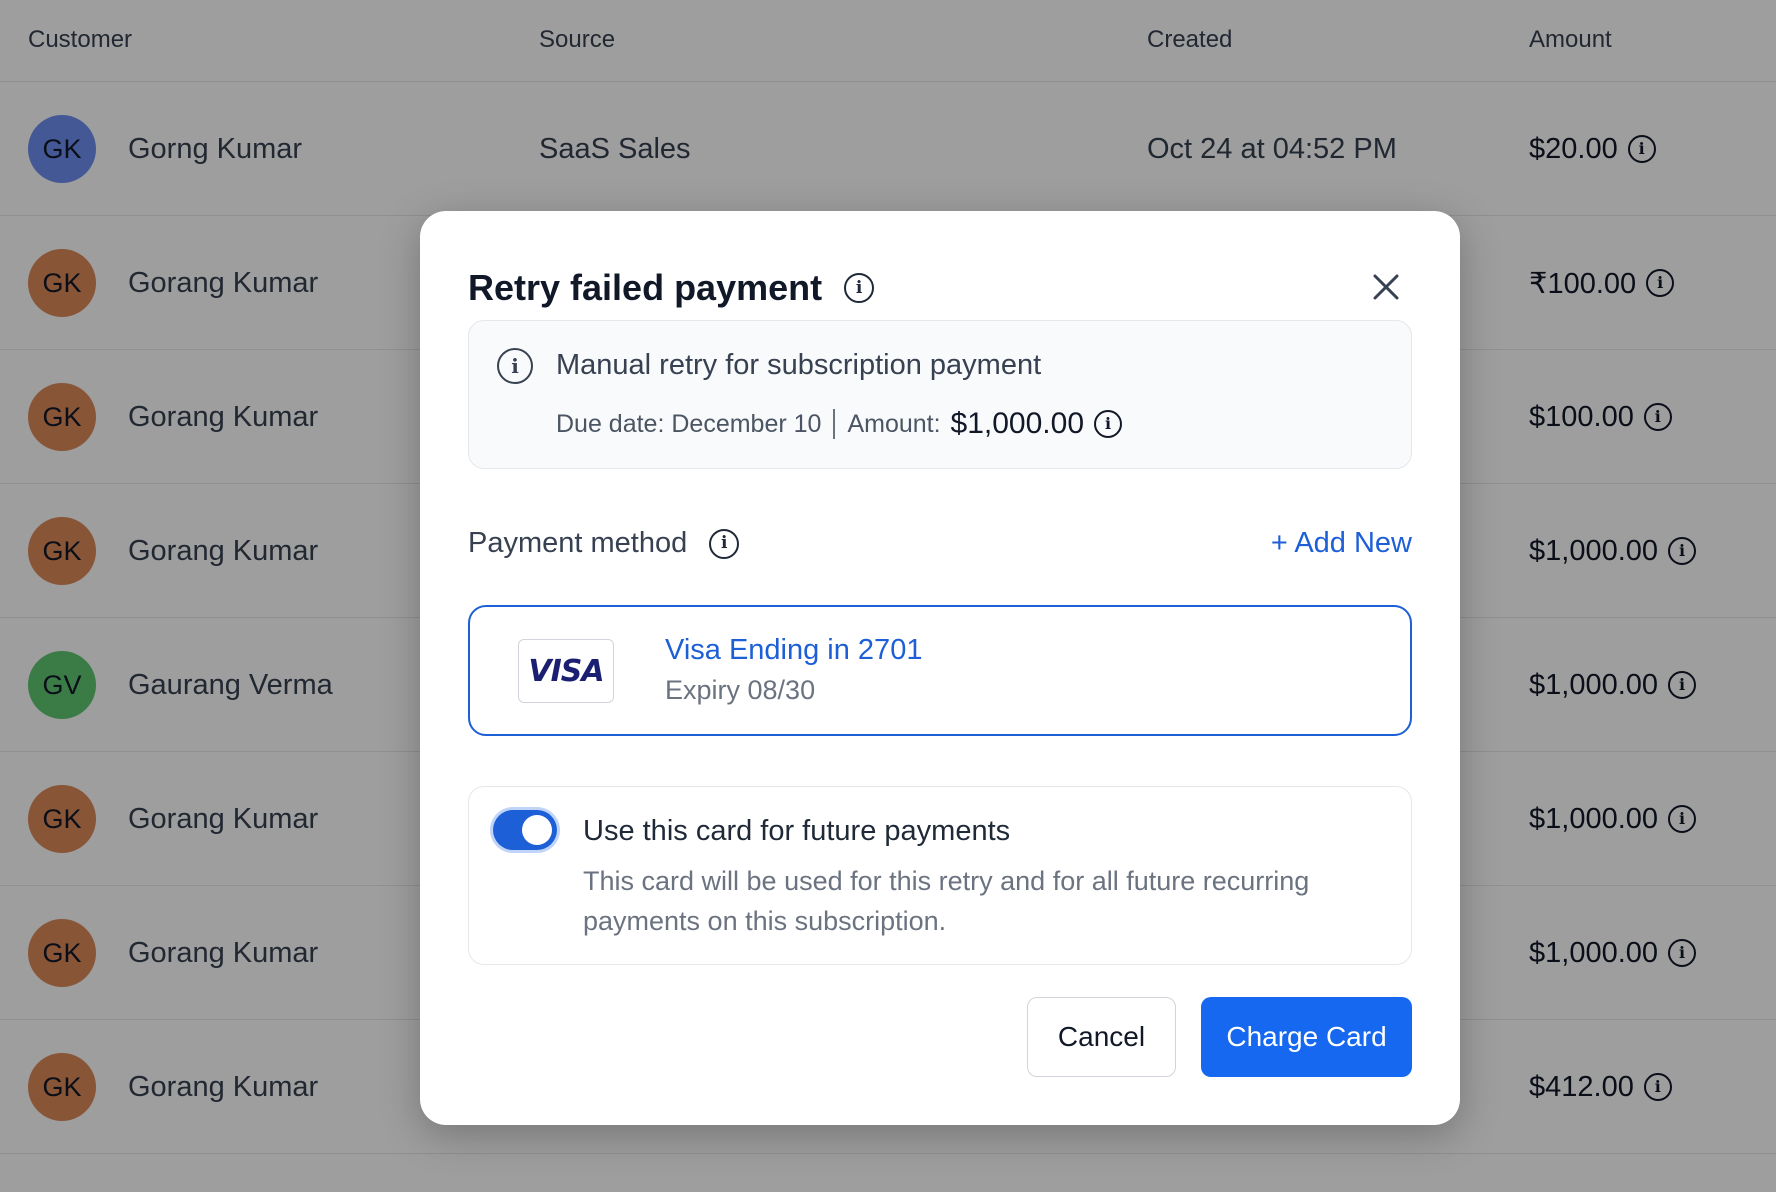 This screenshot has width=1776, height=1192. I want to click on payment-method-label-row: Payment method i, so click(604, 543).